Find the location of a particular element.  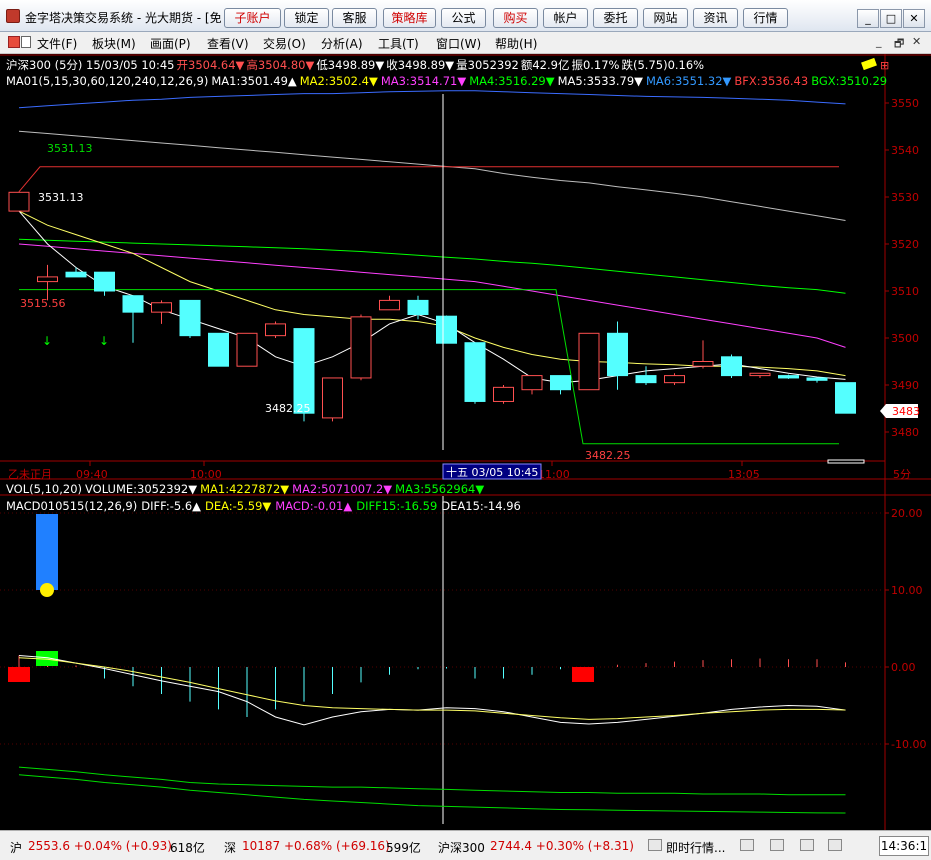

vol-field-0: VOL(5,10,20) is located at coordinates (44, 489).